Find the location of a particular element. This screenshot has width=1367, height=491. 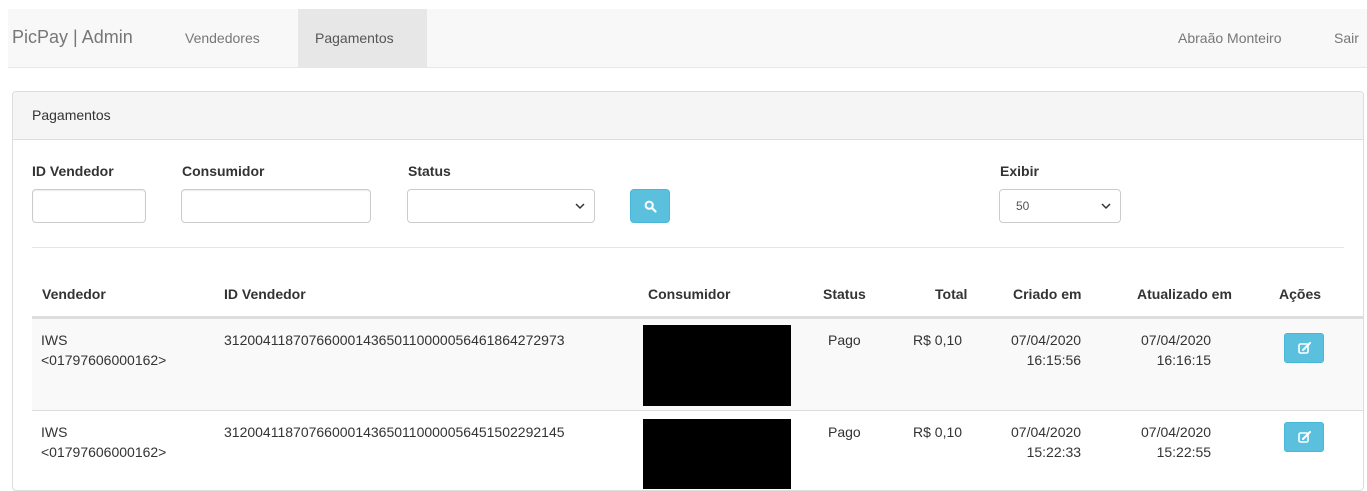

col-vendedor: Vendedor is located at coordinates (74, 294).